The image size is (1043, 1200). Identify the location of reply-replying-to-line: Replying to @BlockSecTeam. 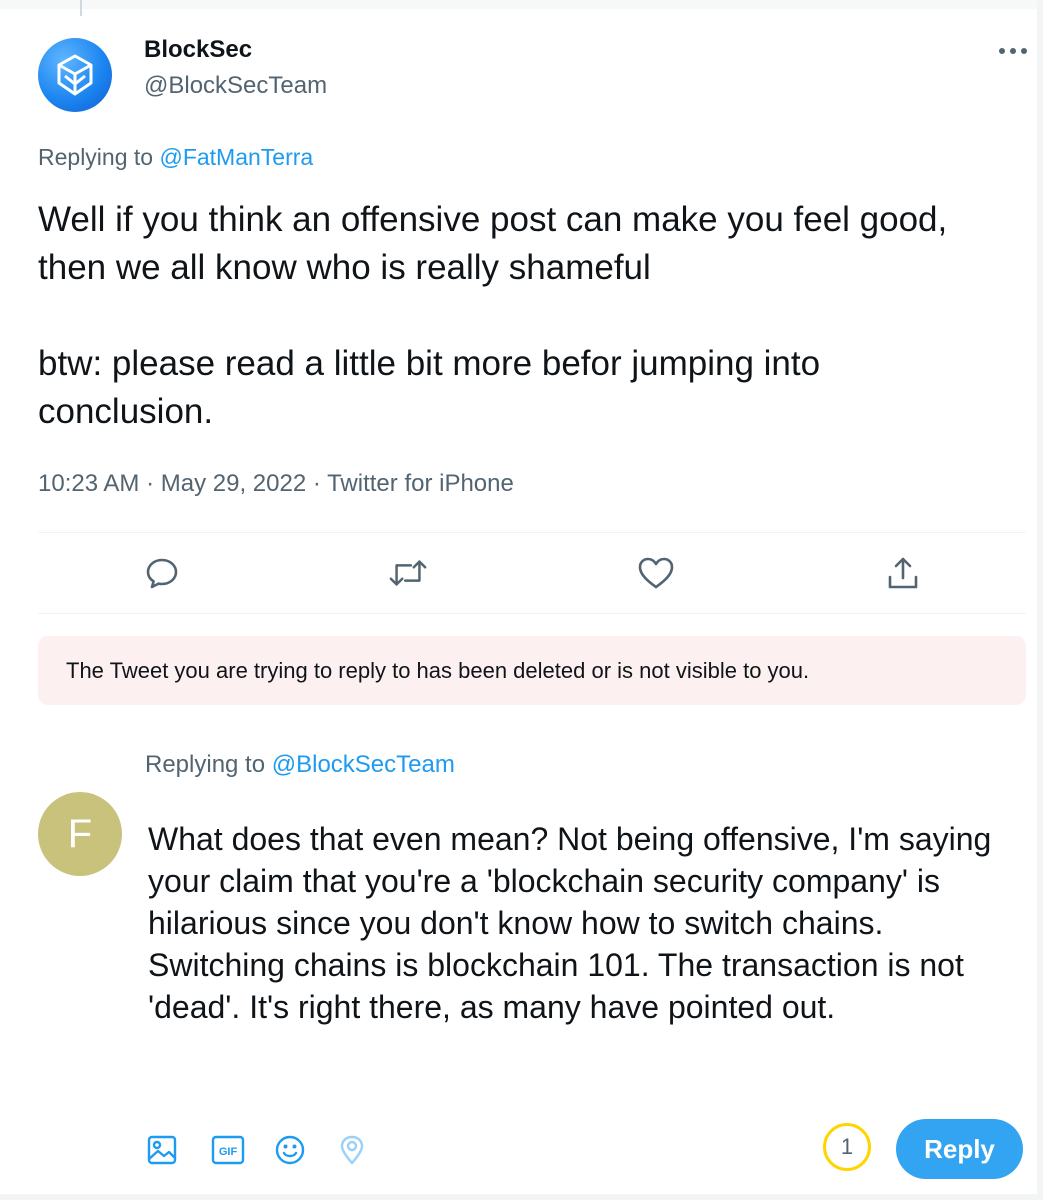
(300, 765).